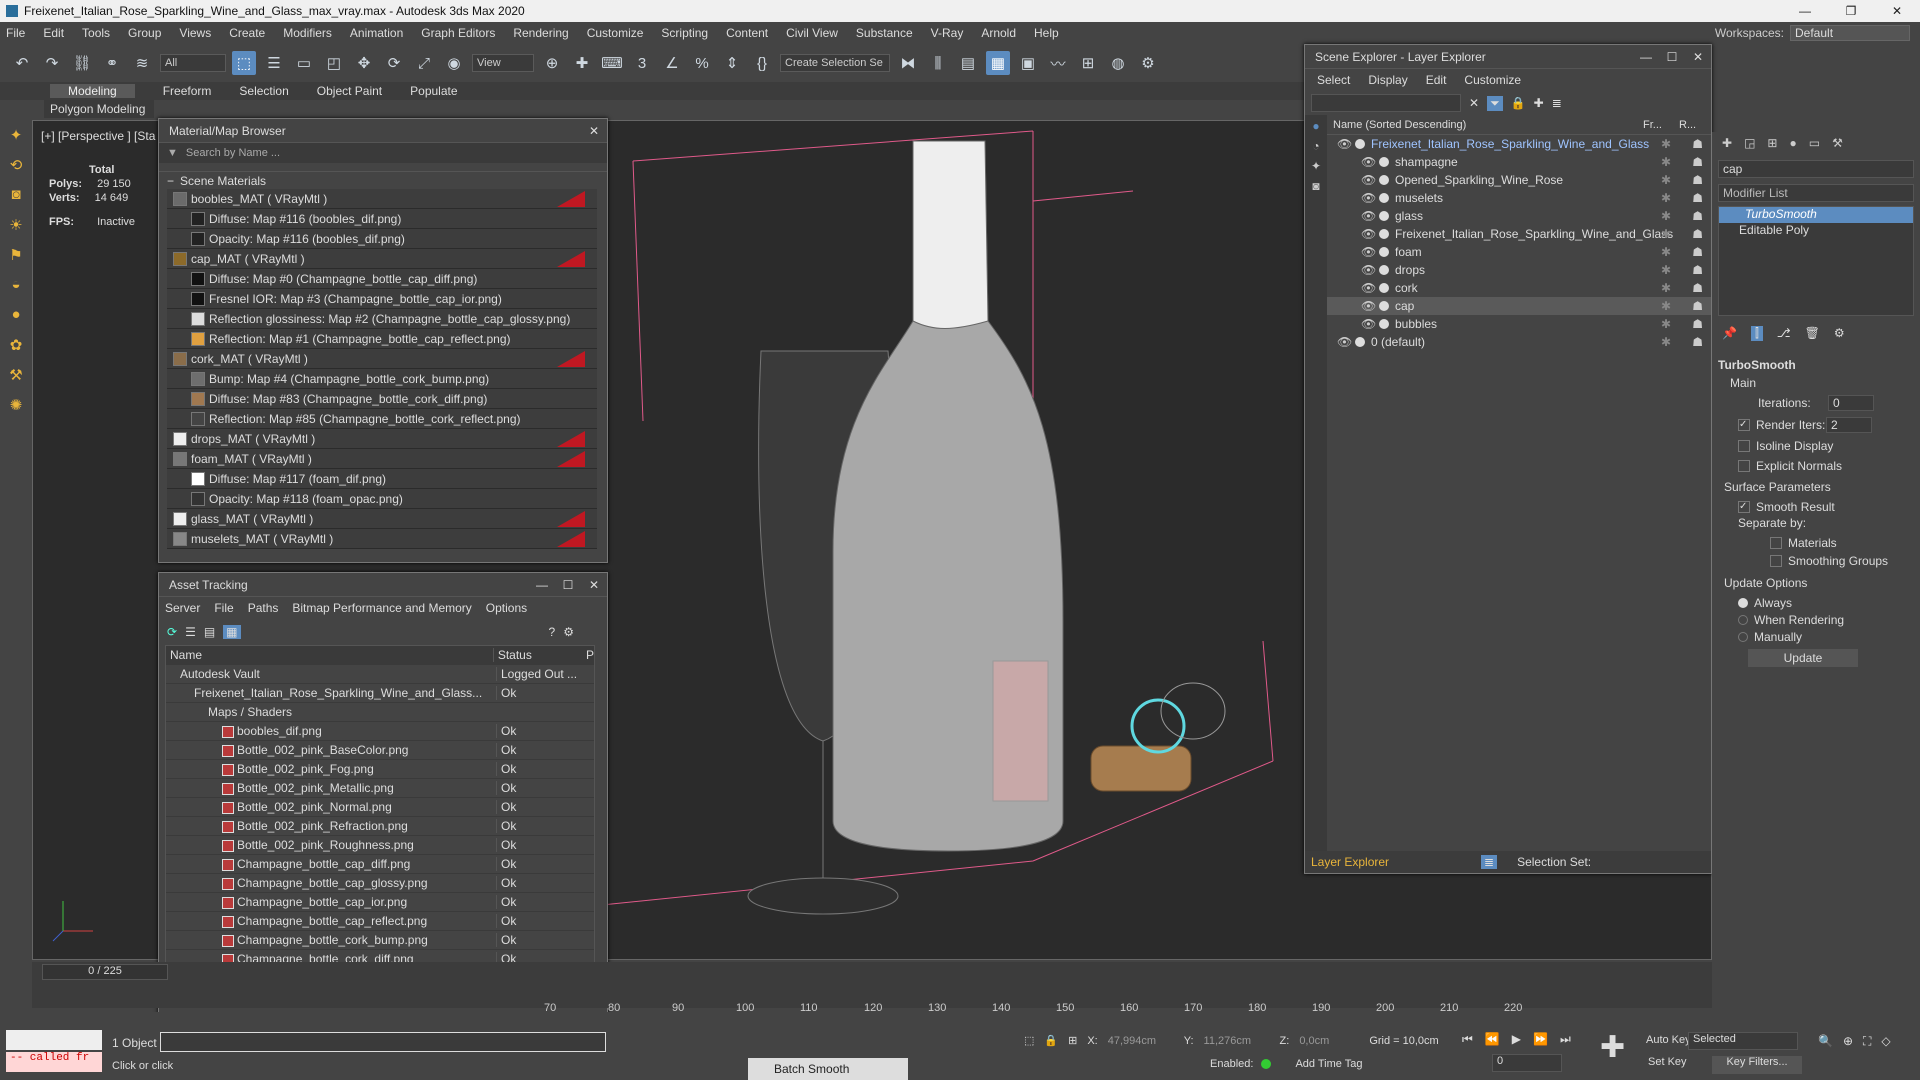 The height and width of the screenshot is (1080, 1920). I want to click on explicit-normals-checkbox, so click(1744, 466).